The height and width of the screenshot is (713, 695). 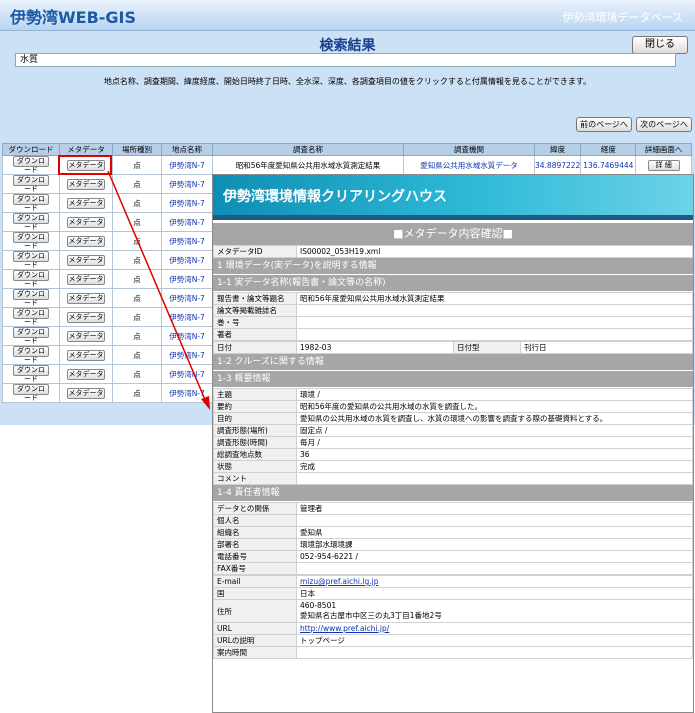 I want to click on metadata-key: 論文等掲載雑誌名, so click(x=255, y=310).